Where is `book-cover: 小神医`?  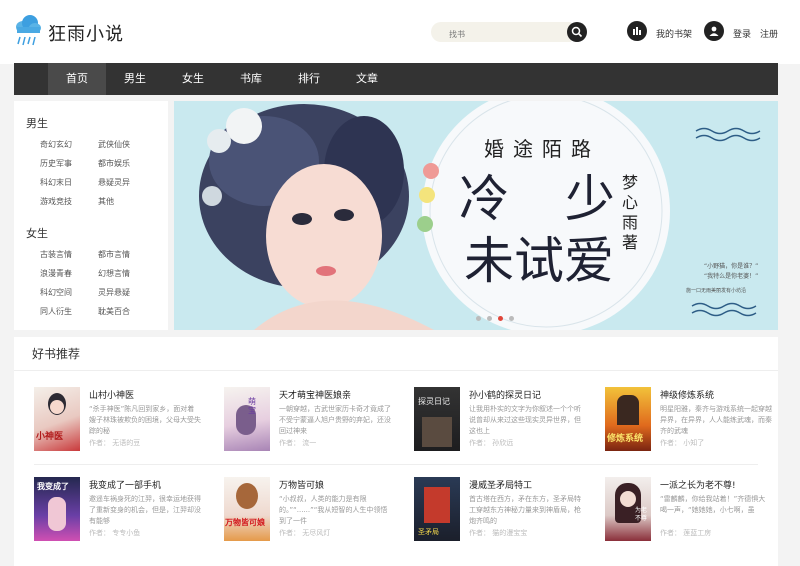 book-cover: 小神医 is located at coordinates (57, 419).